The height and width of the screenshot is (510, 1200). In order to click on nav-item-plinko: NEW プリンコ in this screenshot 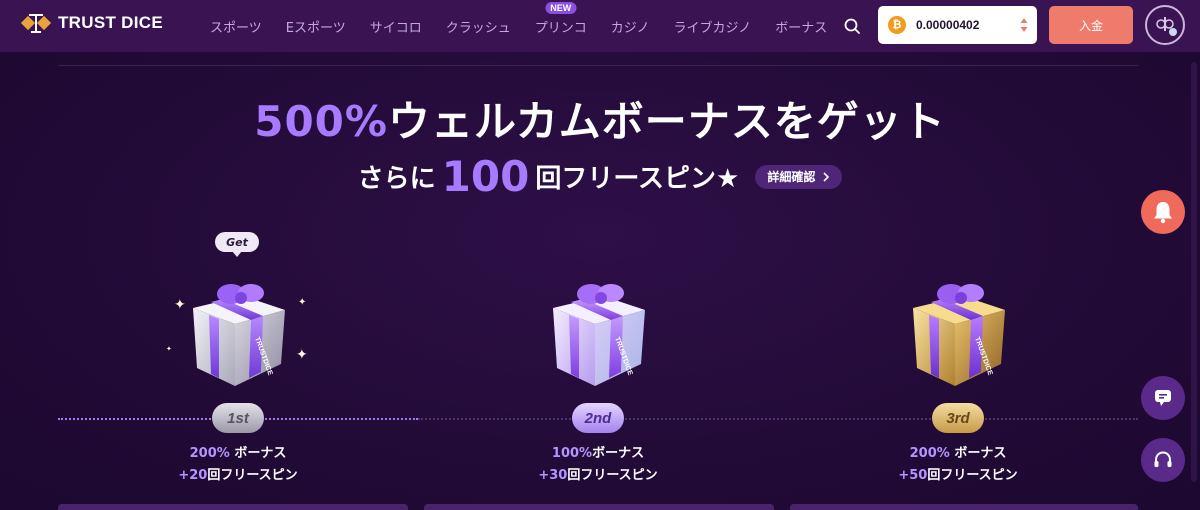, I will do `click(561, 26)`.